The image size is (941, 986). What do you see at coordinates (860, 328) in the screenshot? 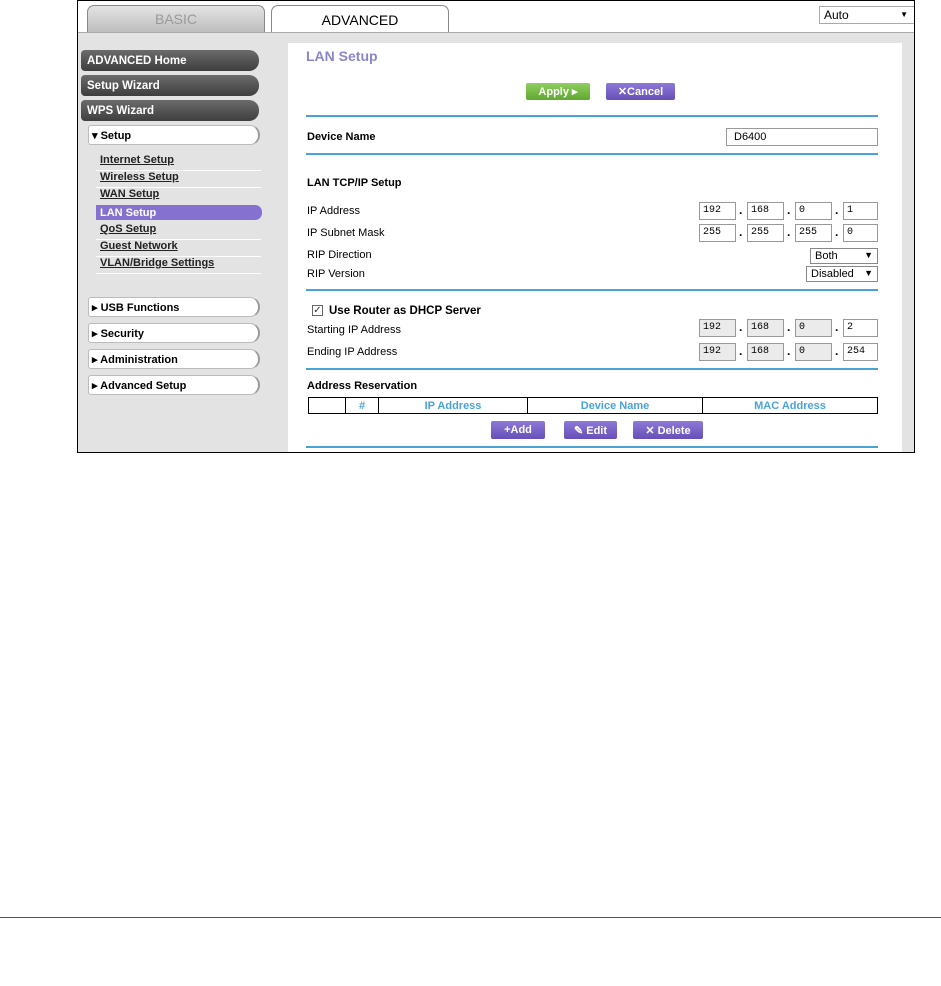
I see `start-ip-octet-4: 2` at bounding box center [860, 328].